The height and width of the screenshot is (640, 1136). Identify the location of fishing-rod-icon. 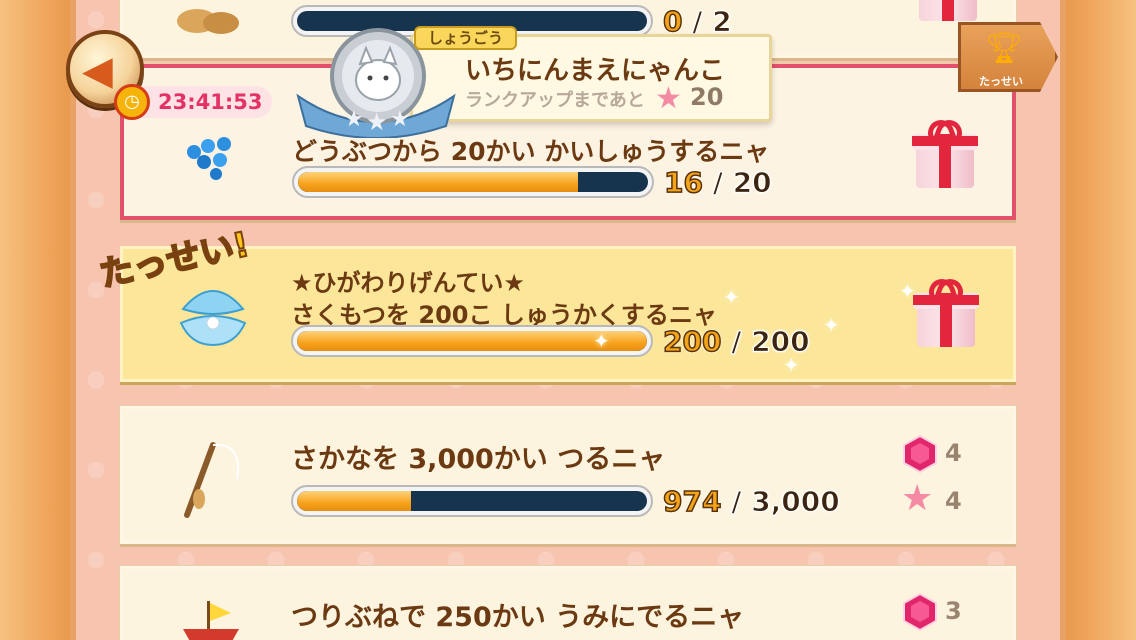
(212, 479).